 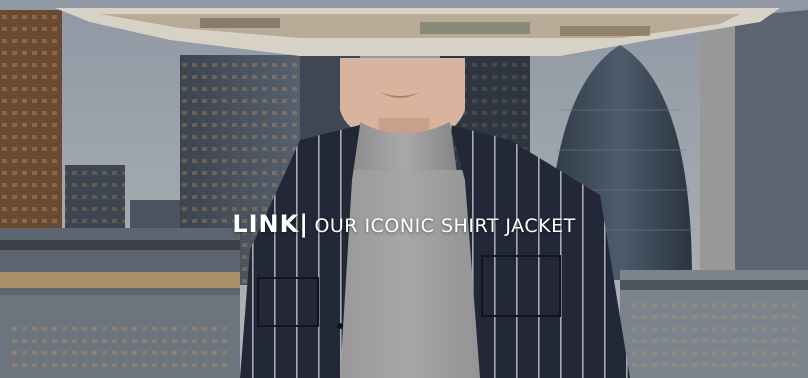 What do you see at coordinates (270, 224) in the screenshot?
I see `brand-name: LINK|` at bounding box center [270, 224].